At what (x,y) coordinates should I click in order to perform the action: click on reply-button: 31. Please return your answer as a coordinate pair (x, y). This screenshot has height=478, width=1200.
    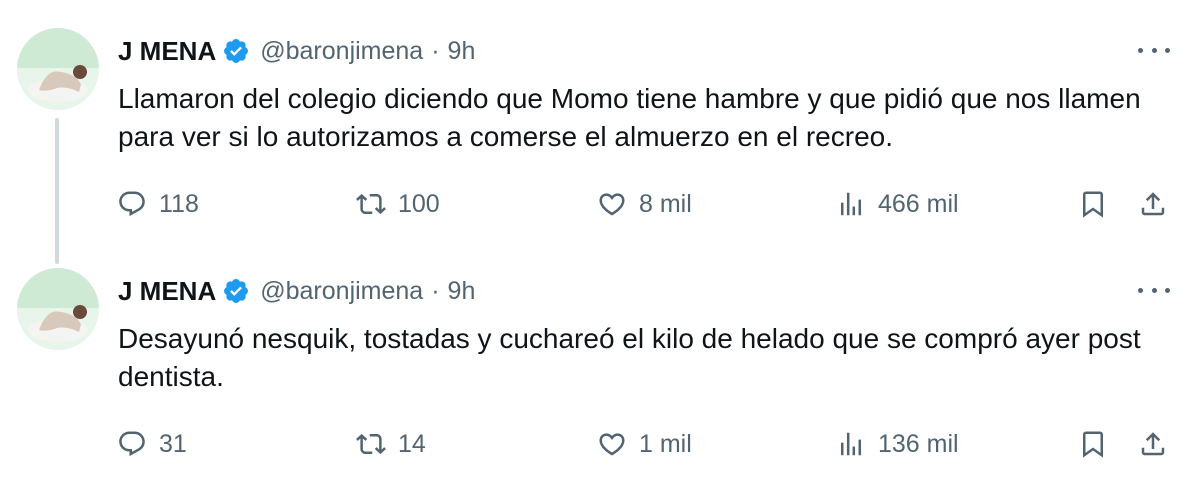
    Looking at the image, I should click on (152, 444).